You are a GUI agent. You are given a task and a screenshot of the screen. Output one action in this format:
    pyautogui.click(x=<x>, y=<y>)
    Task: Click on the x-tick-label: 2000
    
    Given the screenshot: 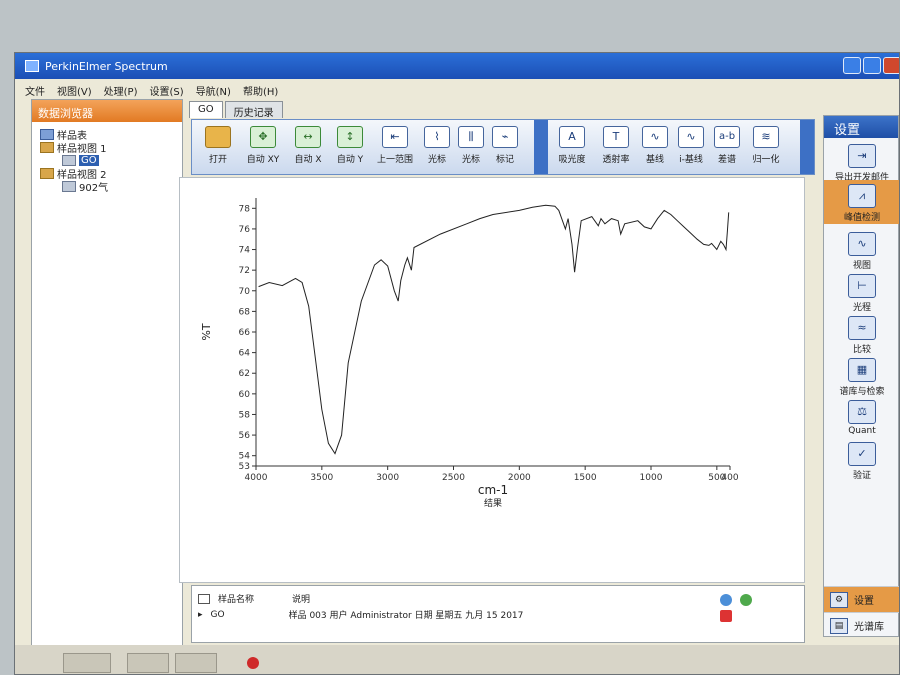 What is the action you would take?
    pyautogui.click(x=519, y=478)
    